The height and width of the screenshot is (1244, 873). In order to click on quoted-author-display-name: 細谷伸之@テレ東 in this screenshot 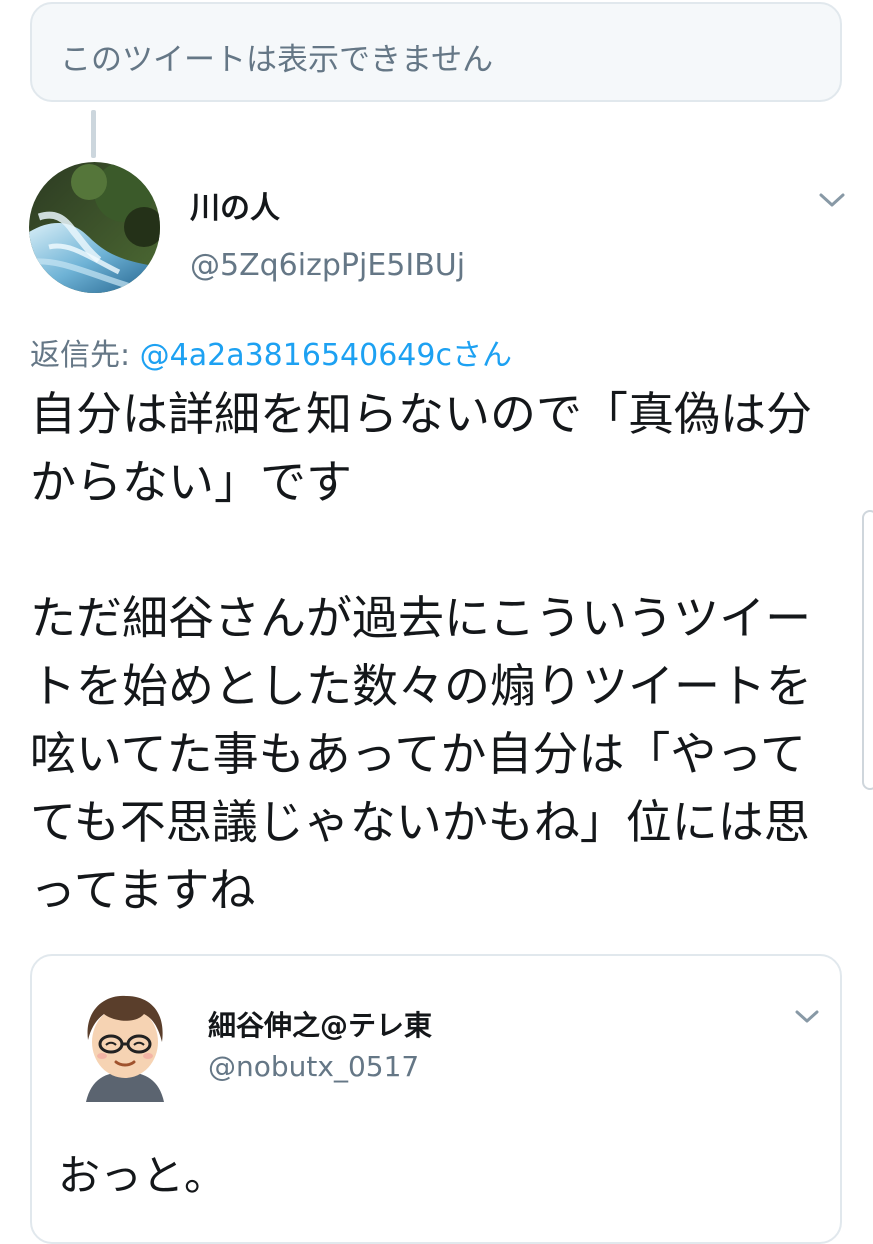, I will do `click(320, 1024)`.